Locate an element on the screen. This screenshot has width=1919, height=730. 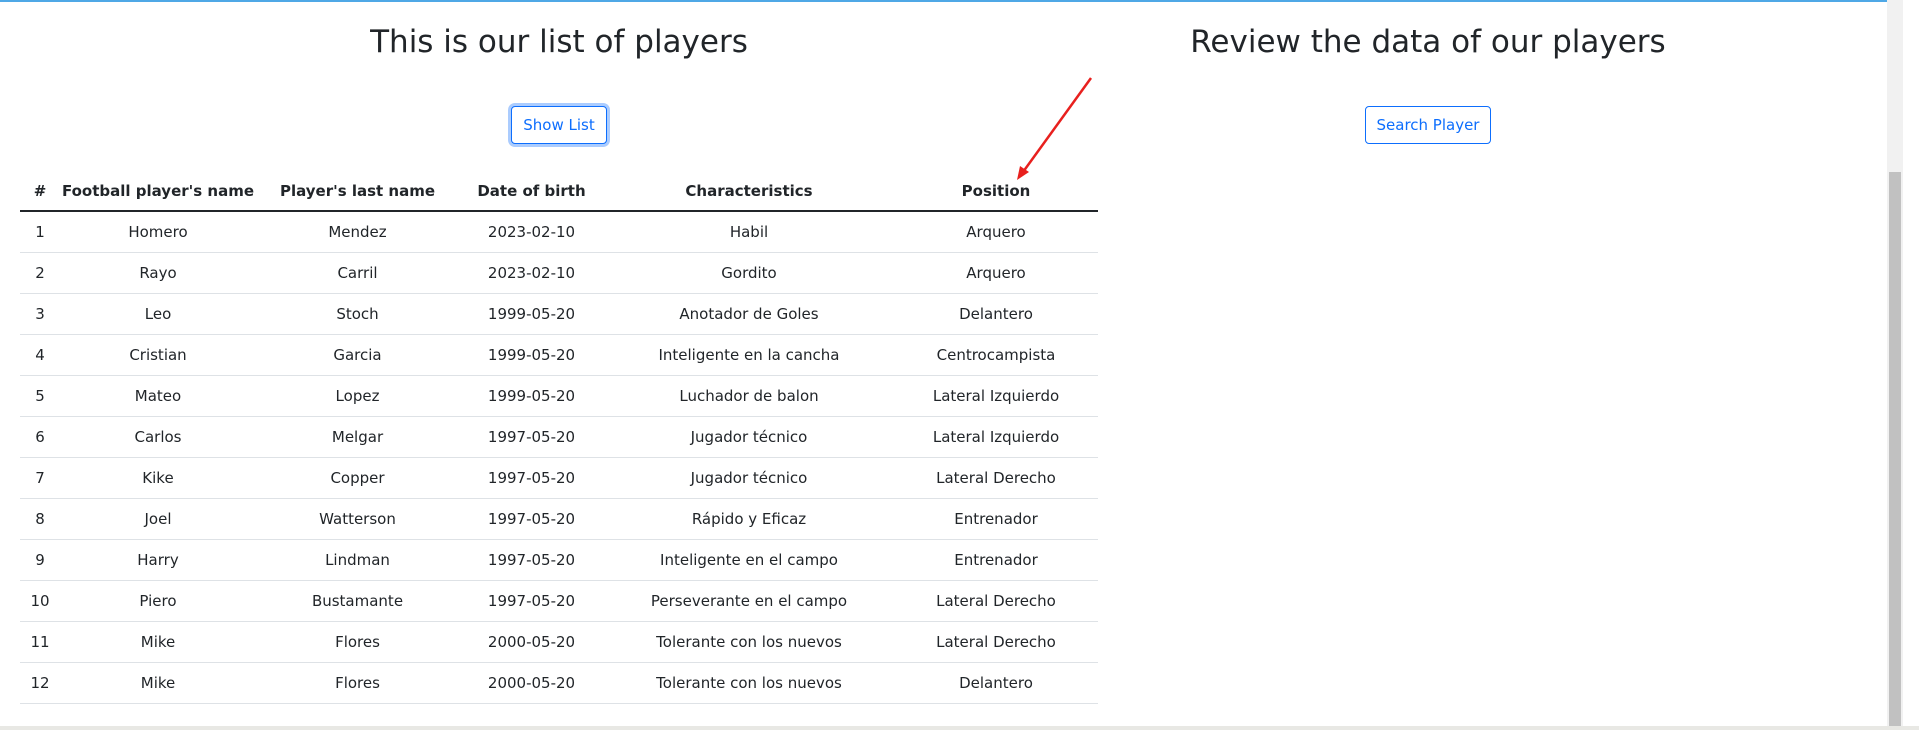
cell-first-name: Cristian is located at coordinates (158, 355).